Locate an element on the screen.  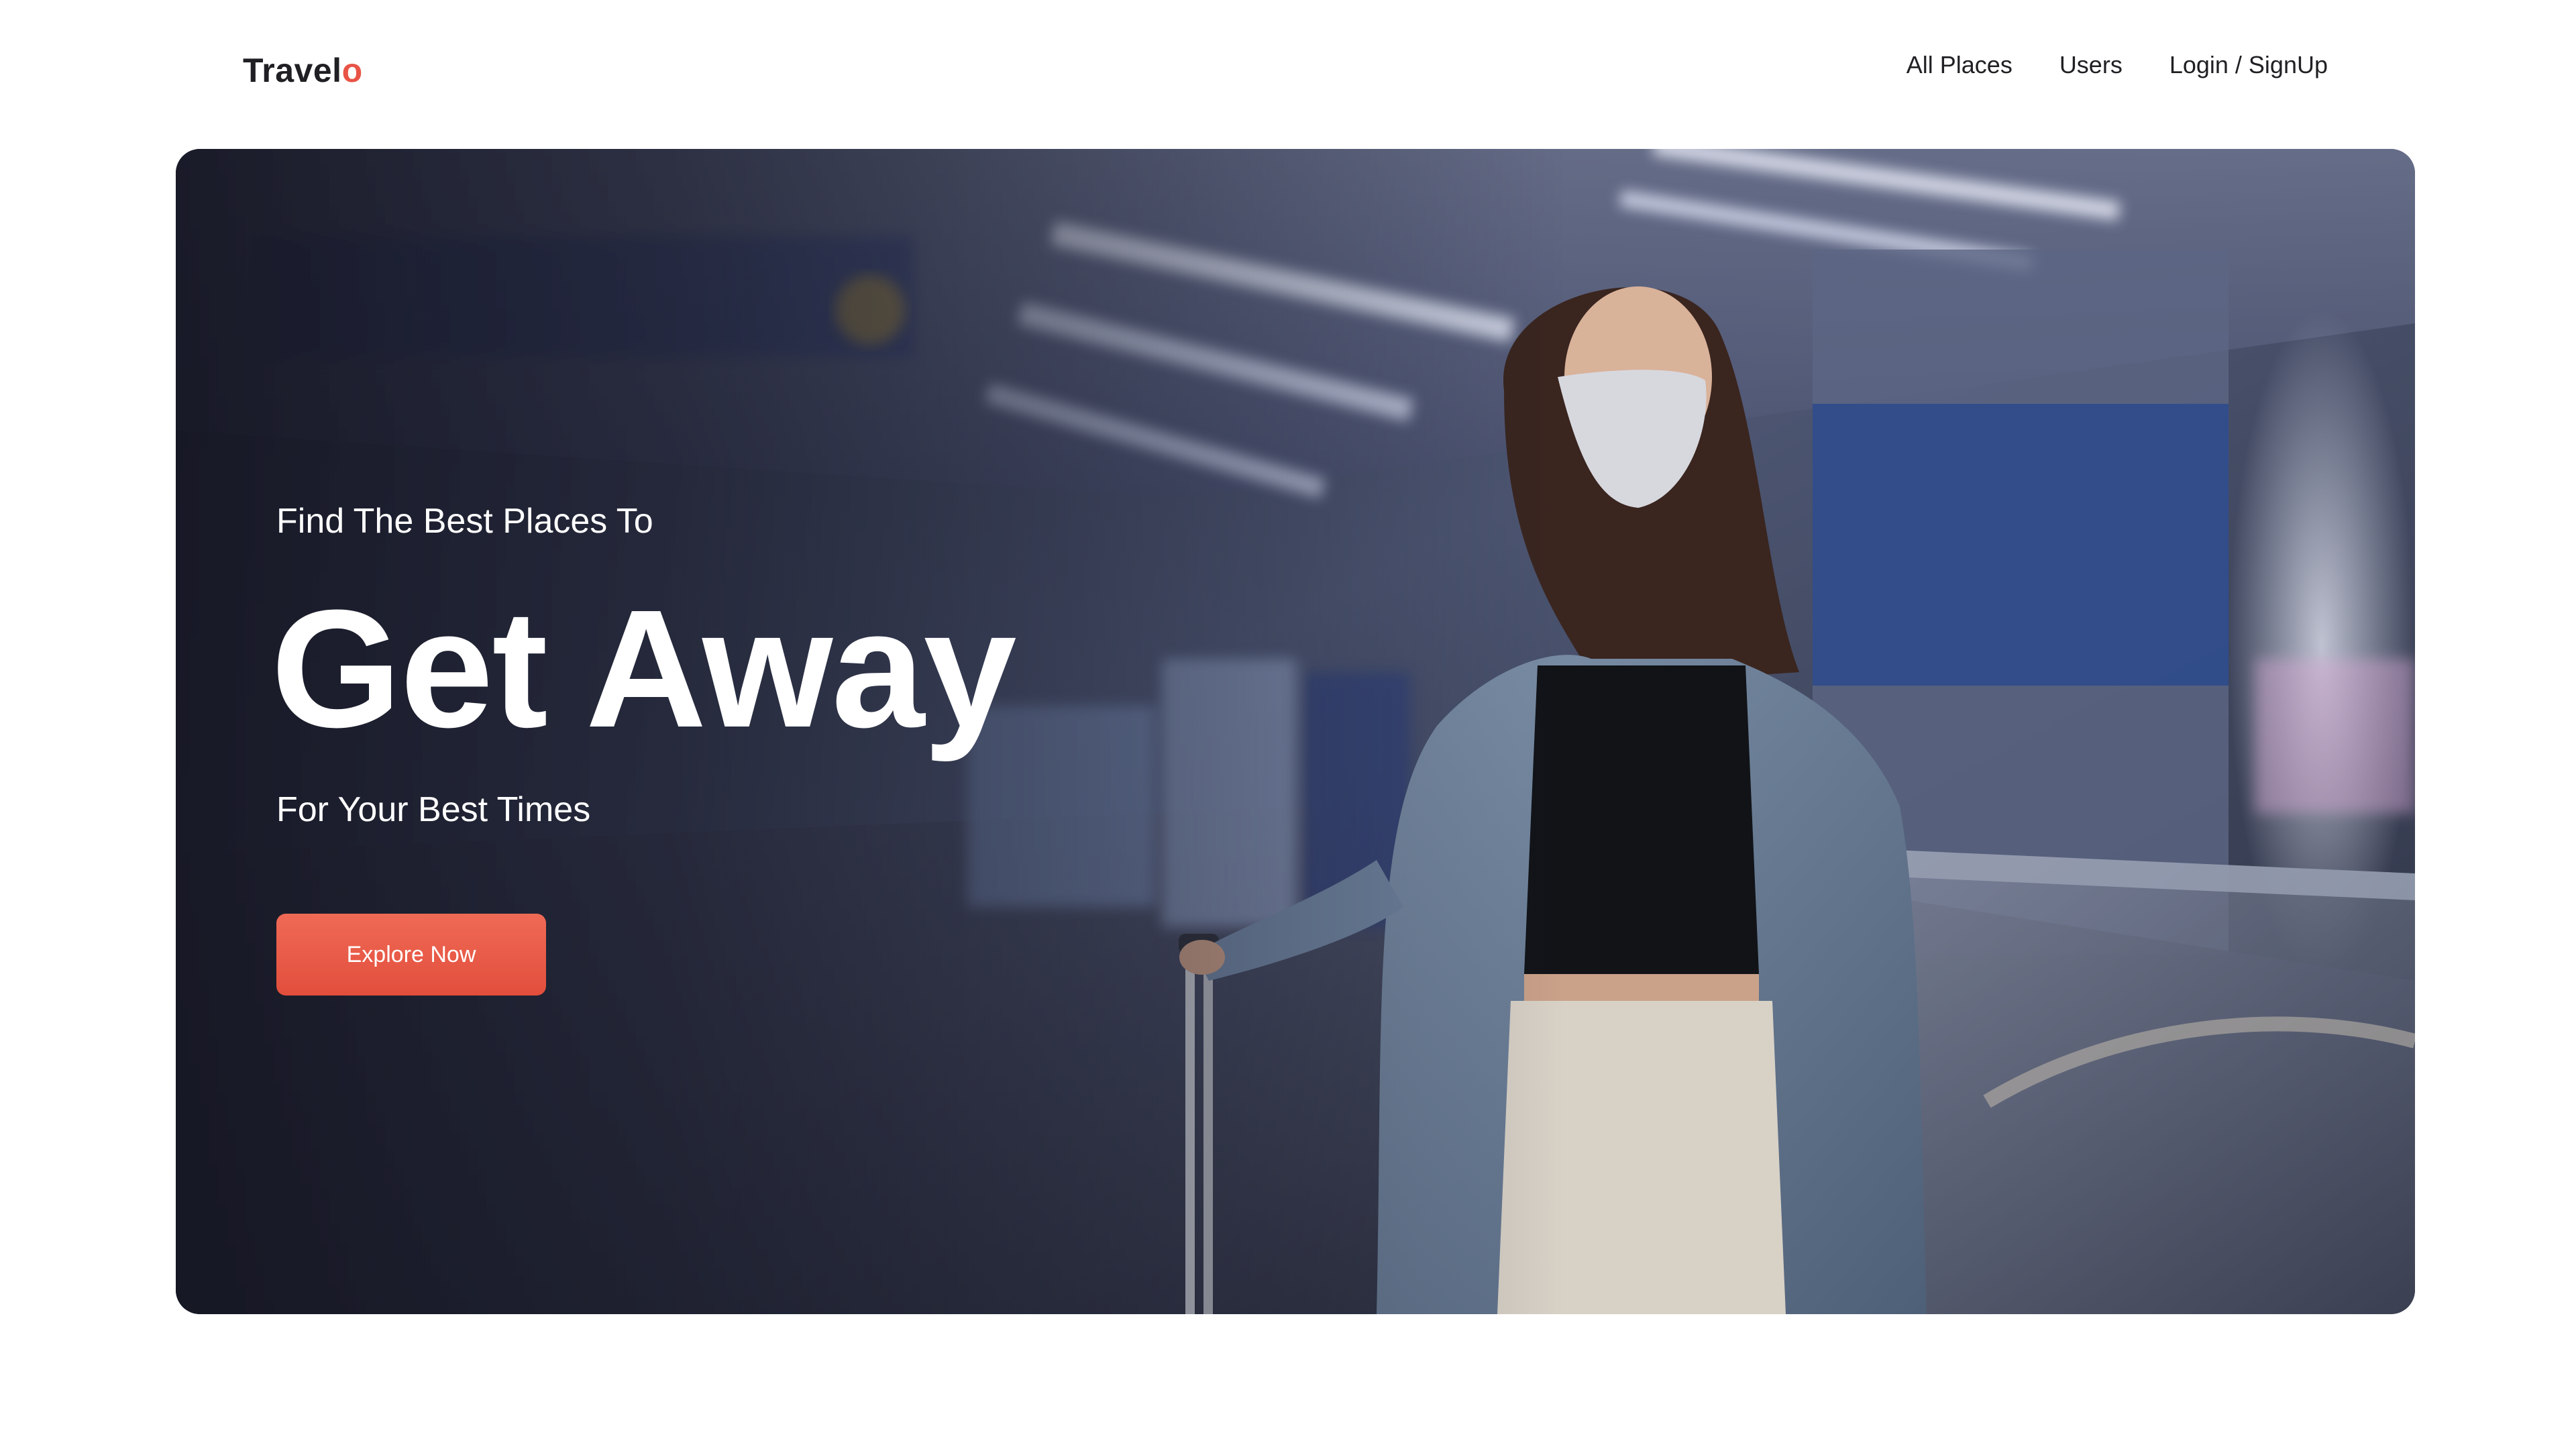
hero-subline: For Your Best Times is located at coordinates (433, 809).